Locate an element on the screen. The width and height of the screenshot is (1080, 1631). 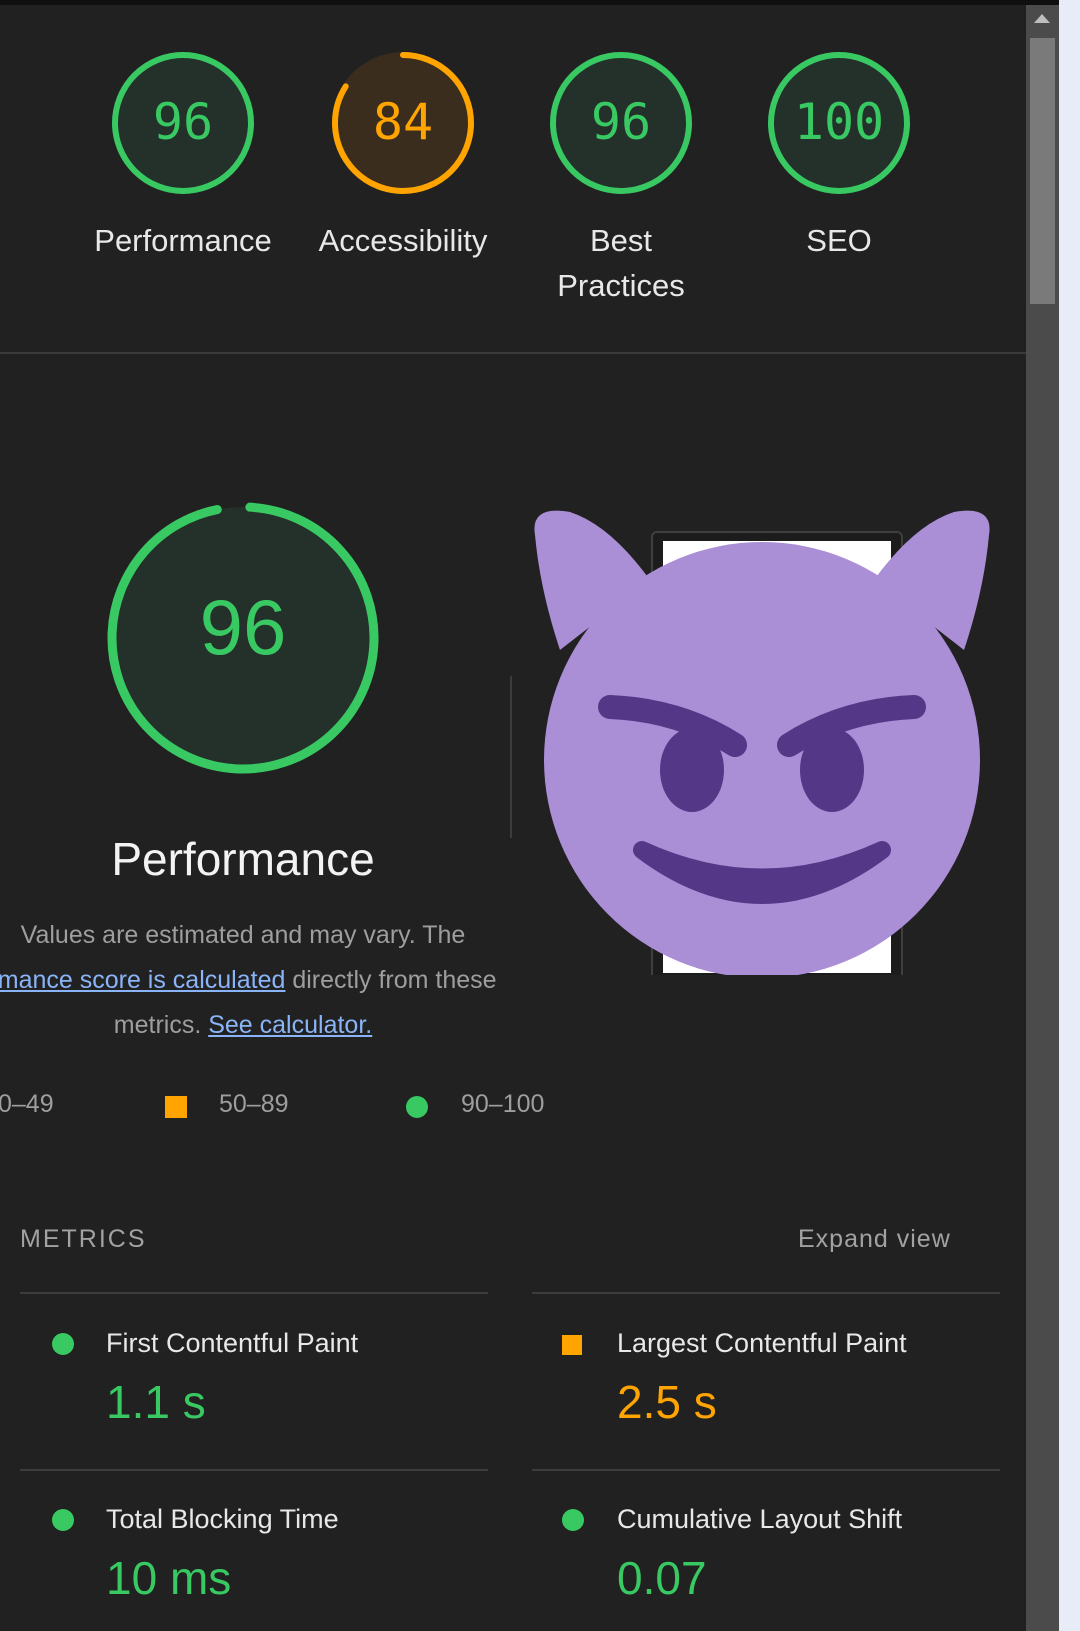
window-edge is located at coordinates (1069, 815).